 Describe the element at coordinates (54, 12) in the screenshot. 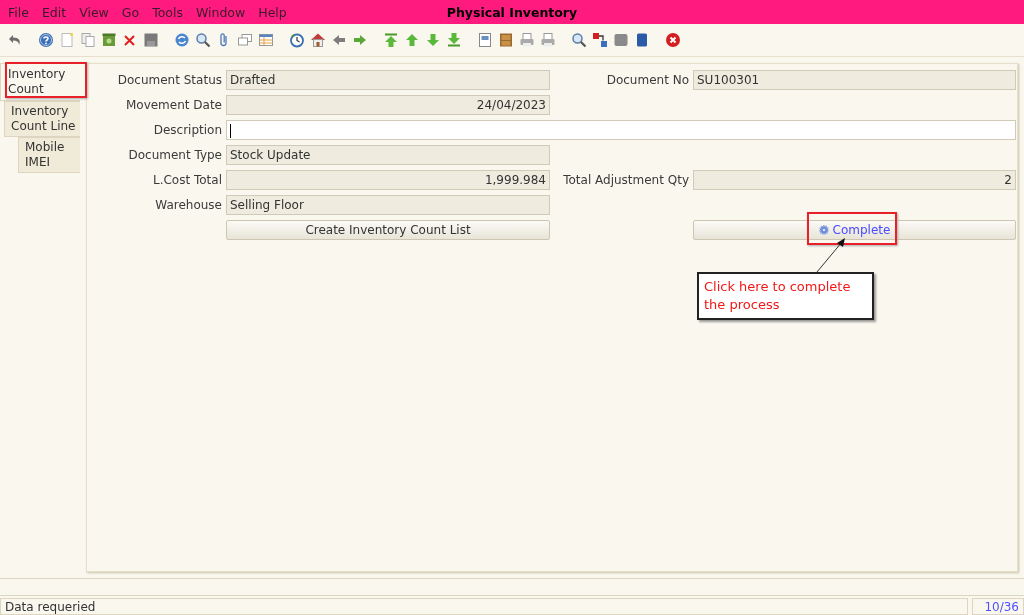

I see `menu-item: Edit` at that location.